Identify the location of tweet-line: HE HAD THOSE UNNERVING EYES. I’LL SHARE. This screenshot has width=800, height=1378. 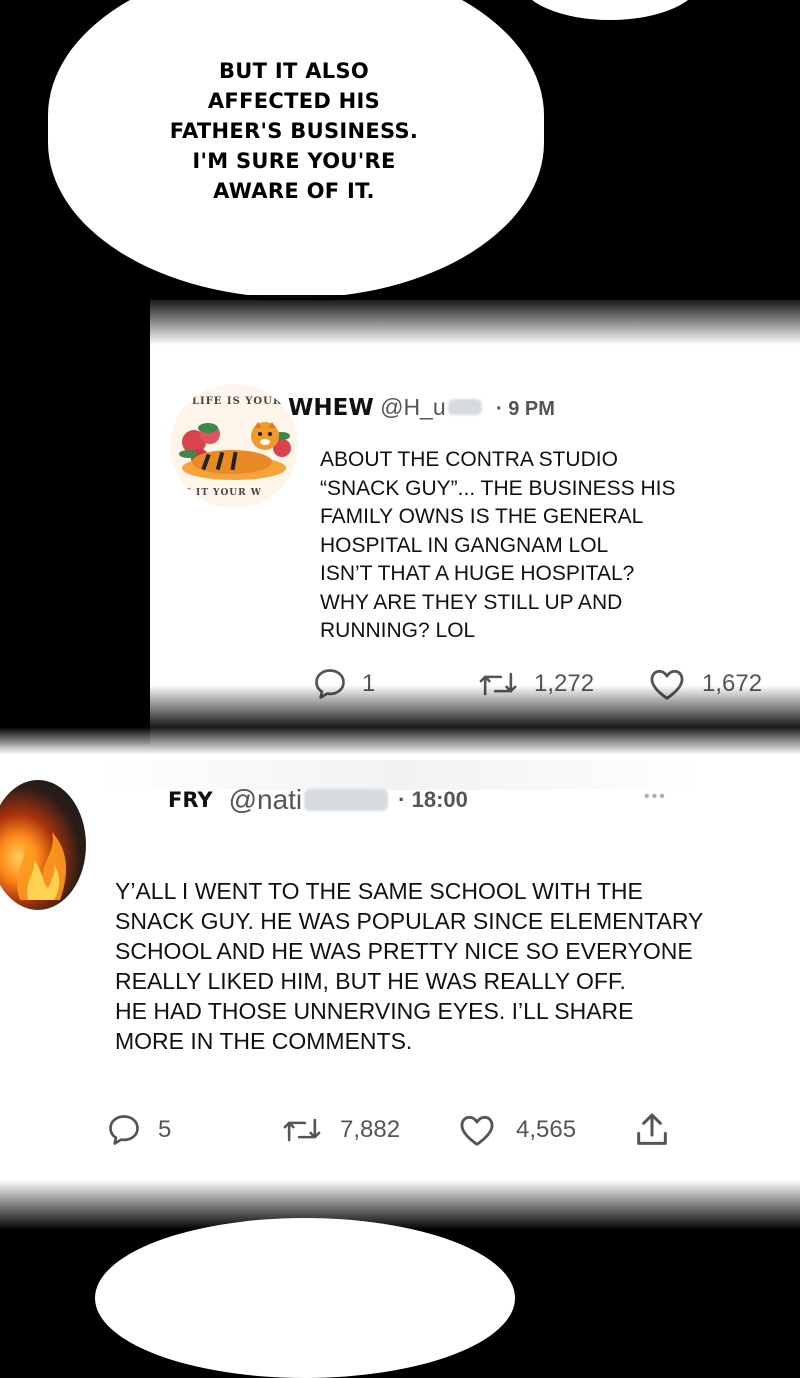
(374, 1011).